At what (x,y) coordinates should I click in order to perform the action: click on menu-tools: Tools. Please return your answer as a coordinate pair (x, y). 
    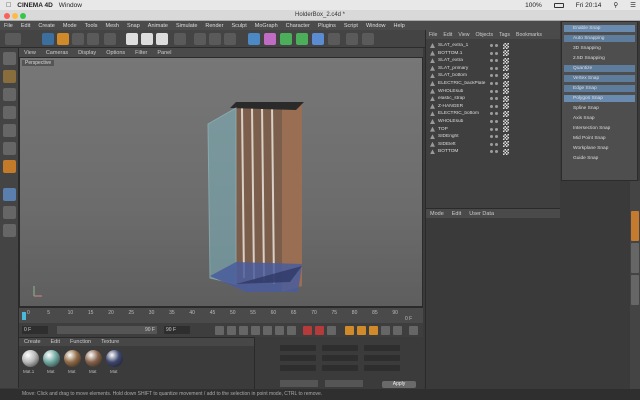
    Looking at the image, I should click on (91, 26).